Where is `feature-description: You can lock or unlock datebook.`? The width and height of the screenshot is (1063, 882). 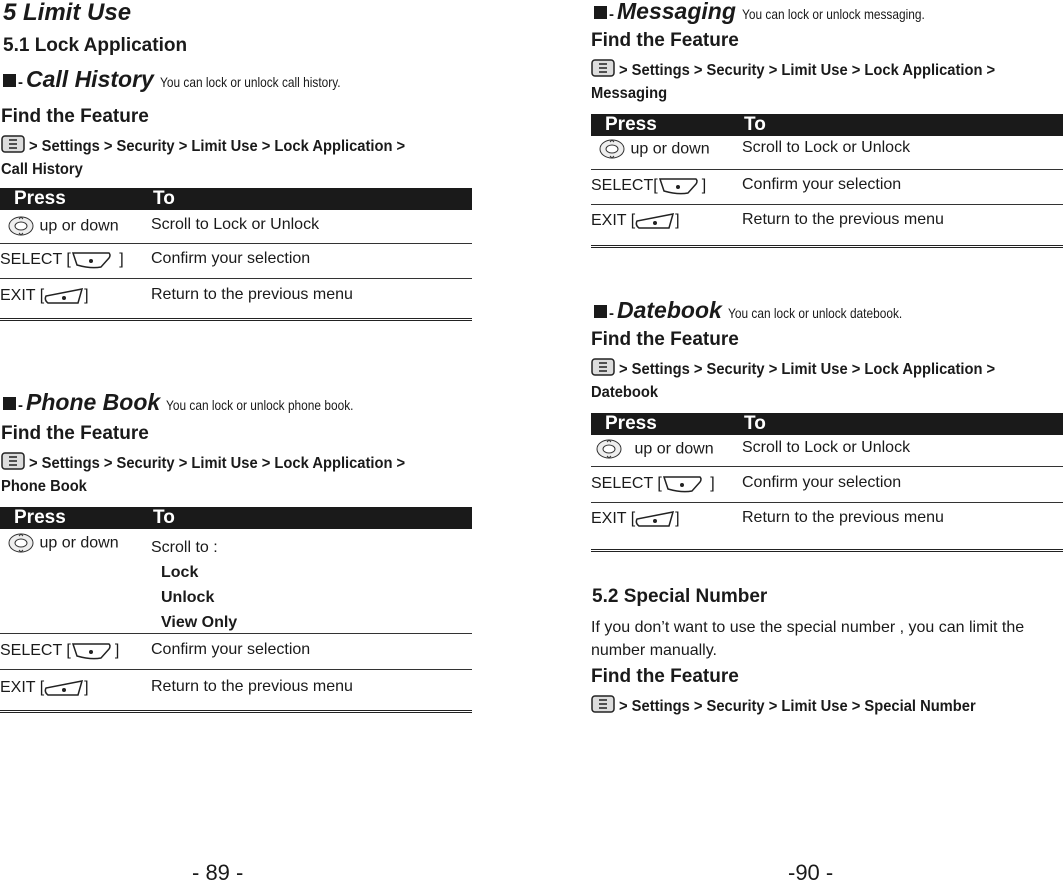
feature-description: You can lock or unlock datebook. is located at coordinates (815, 313).